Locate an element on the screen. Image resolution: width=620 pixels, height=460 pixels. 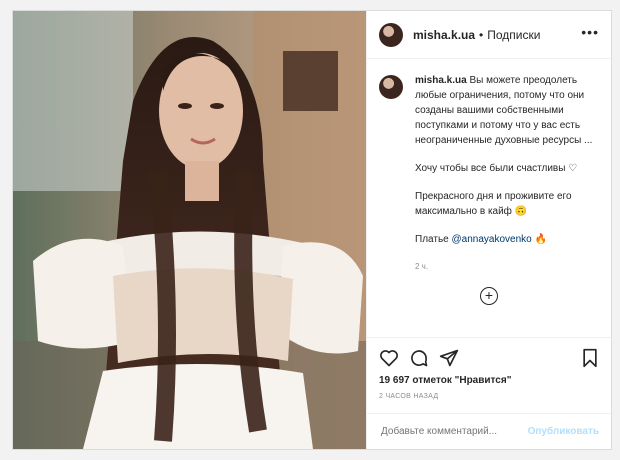
publish-button: Опубликовать is located at coordinates (563, 431).